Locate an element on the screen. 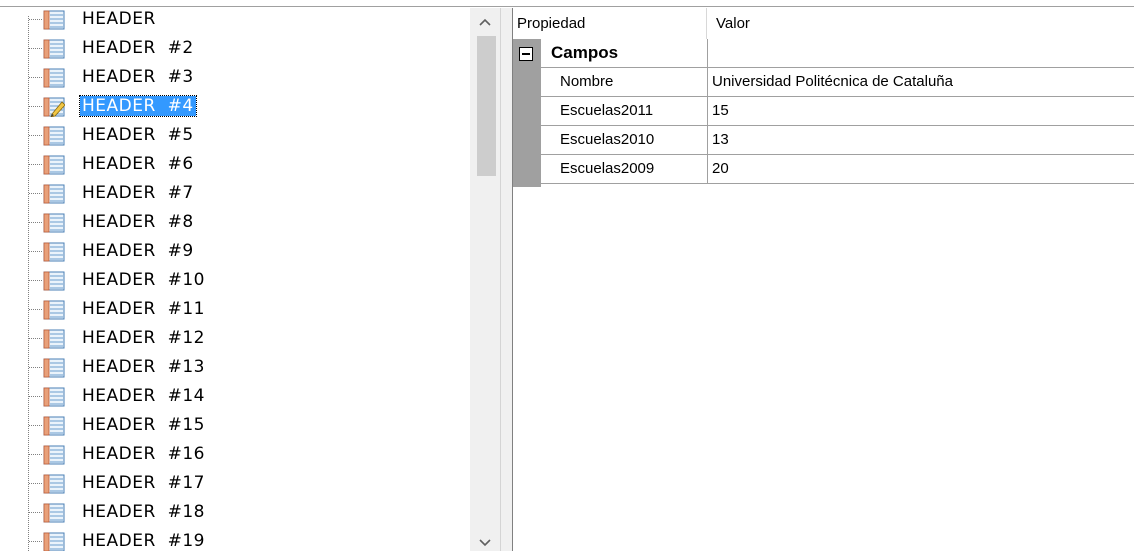  property-name: Escuelas2010 is located at coordinates (607, 139).